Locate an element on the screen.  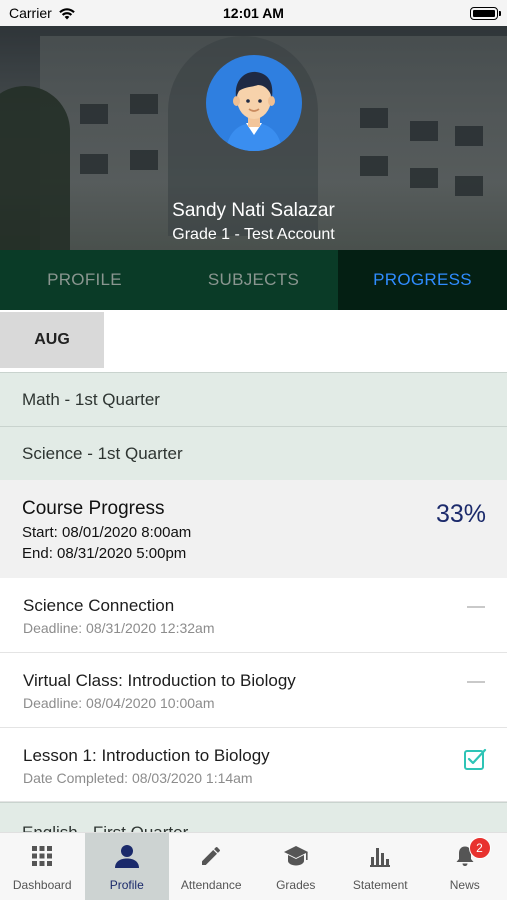
user-name: Sandy Nati Salazar is located at coordinates (253, 210).